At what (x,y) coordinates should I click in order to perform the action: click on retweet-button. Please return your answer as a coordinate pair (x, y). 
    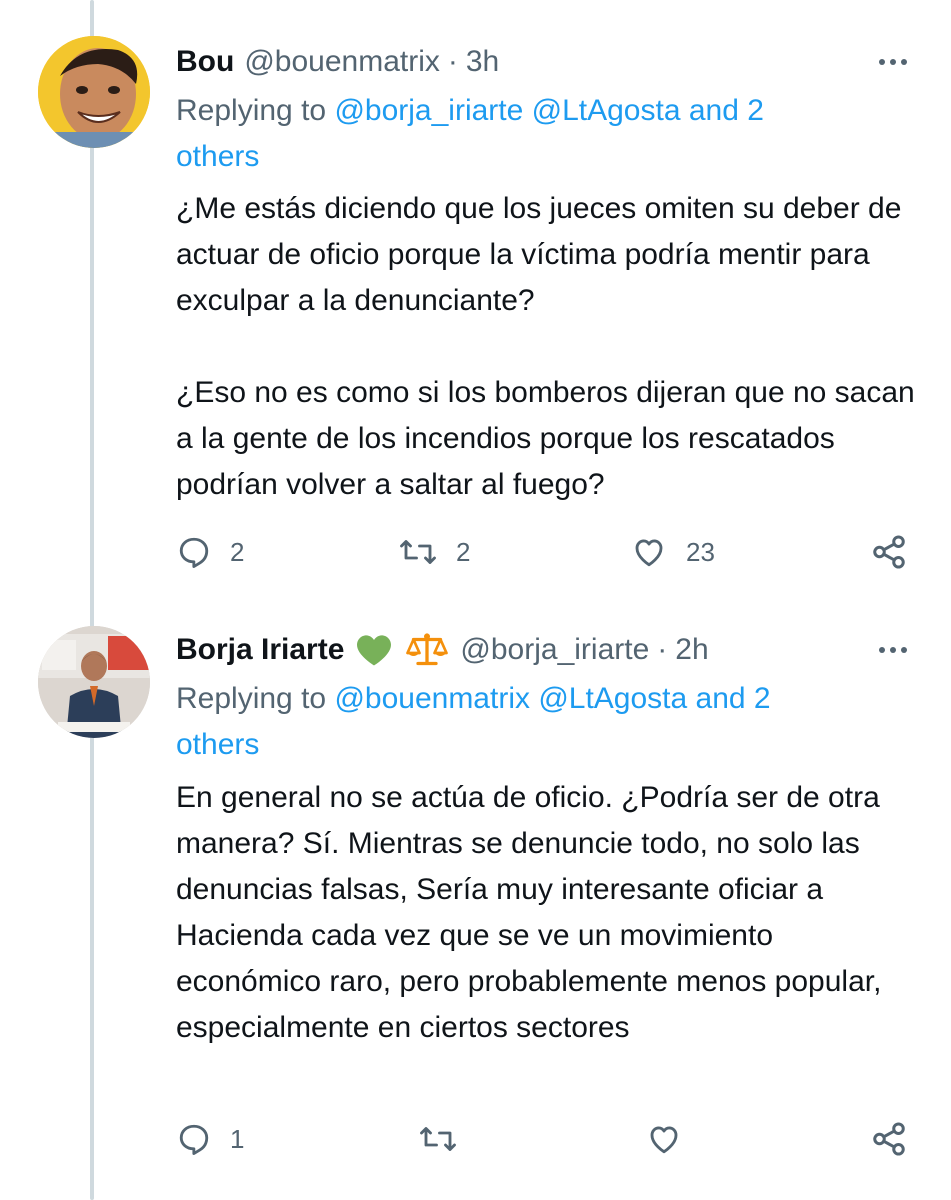
    Looking at the image, I should click on (447, 1139).